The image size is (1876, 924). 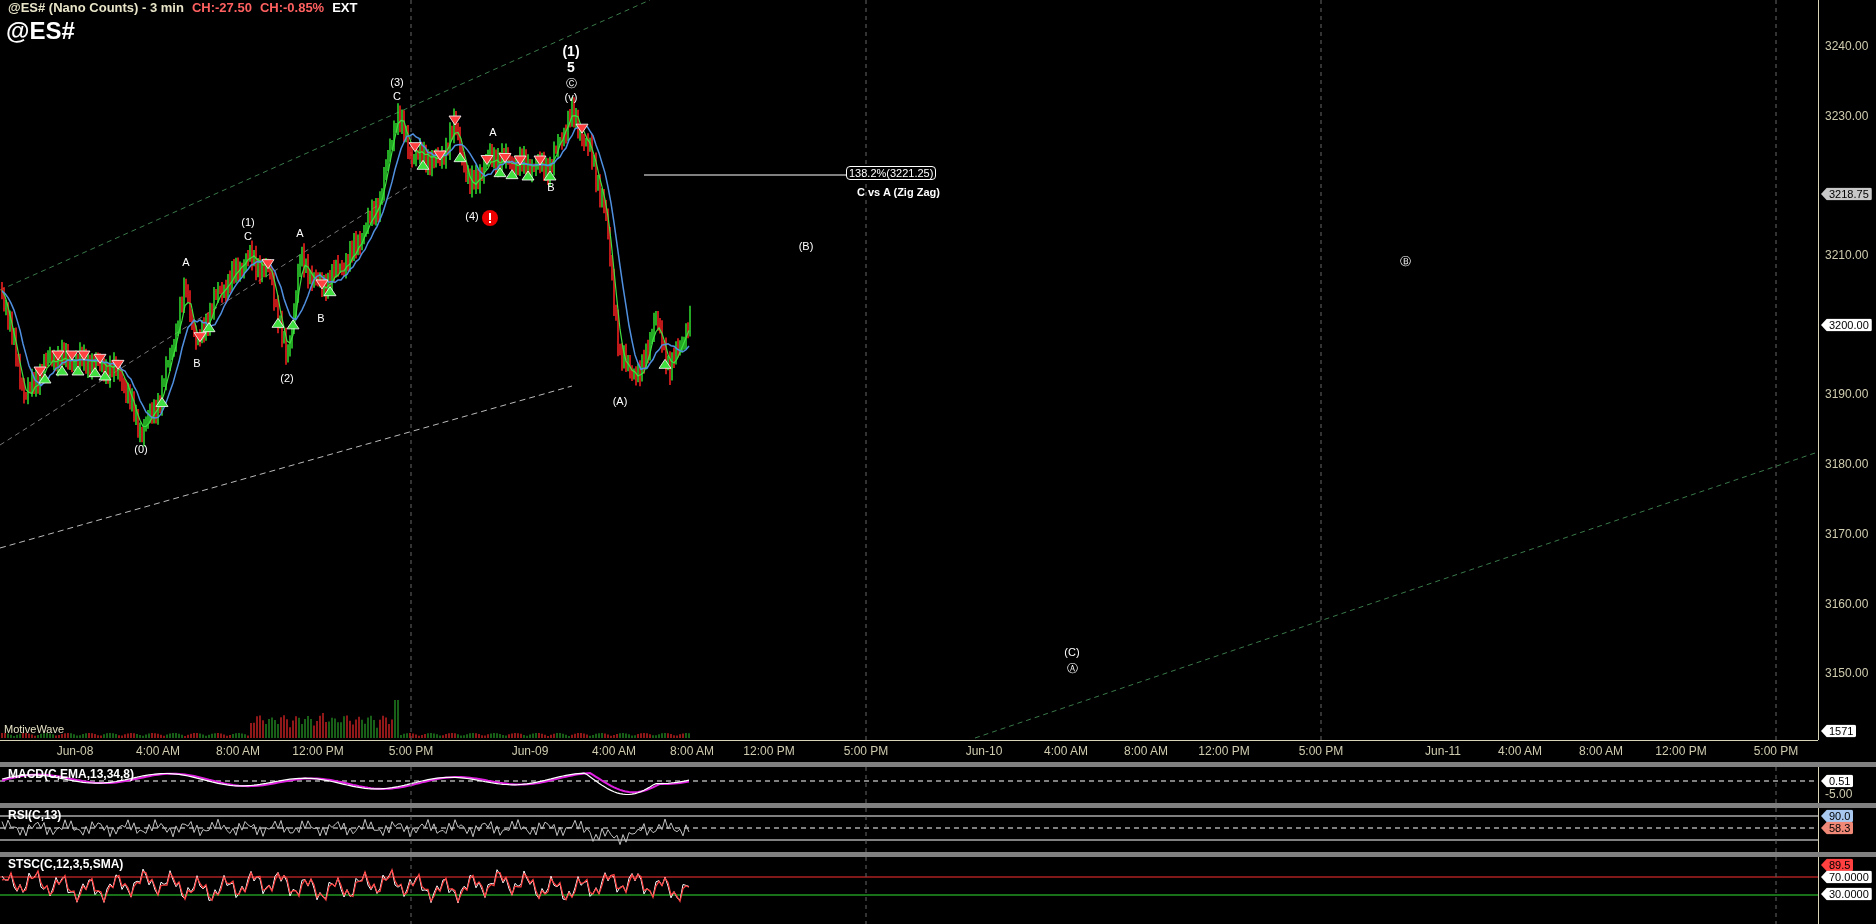 What do you see at coordinates (1839, 794) in the screenshot?
I see `axis-tick-label: -5.00` at bounding box center [1839, 794].